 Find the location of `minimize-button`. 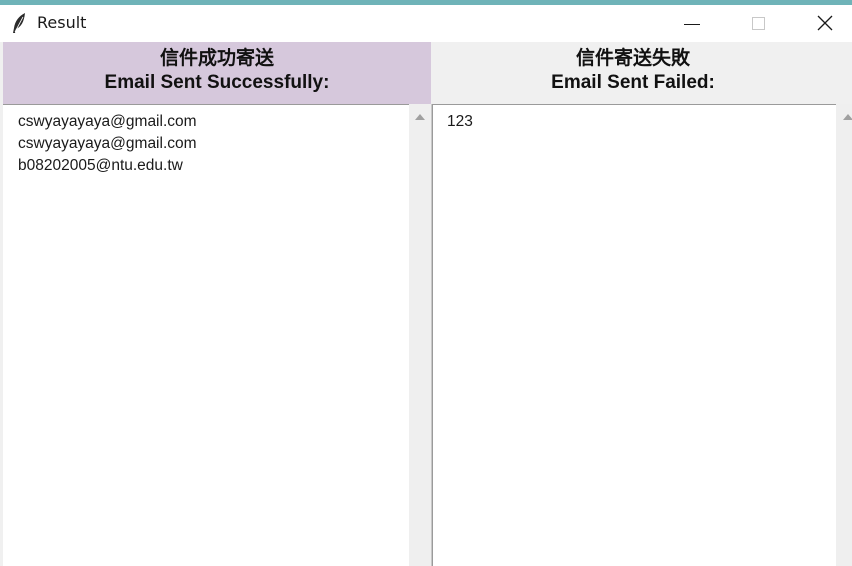

minimize-button is located at coordinates (691, 23).